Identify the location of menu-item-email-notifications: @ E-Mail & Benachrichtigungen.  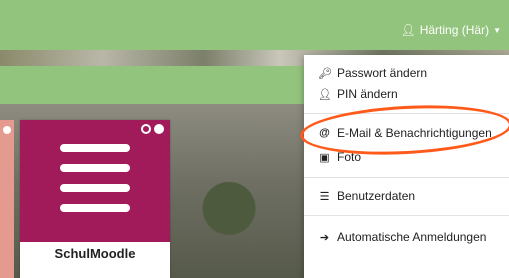
(405, 133).